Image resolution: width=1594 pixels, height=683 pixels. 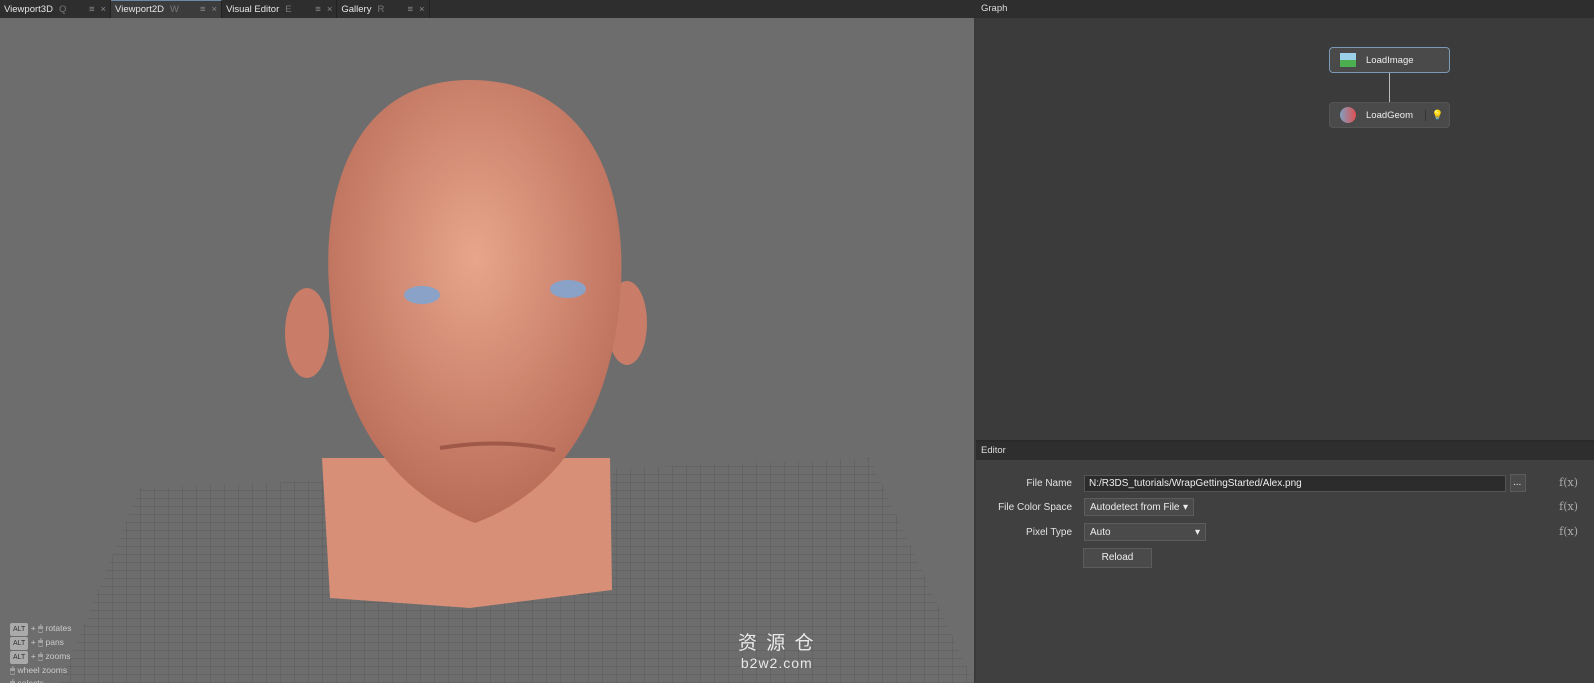 I want to click on editor-title: Editor, so click(x=993, y=450).